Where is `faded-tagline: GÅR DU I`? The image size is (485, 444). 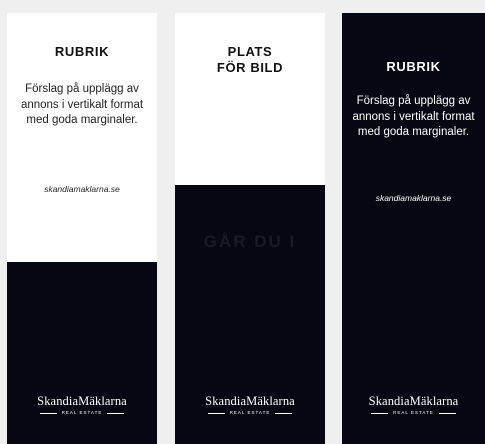
faded-tagline: GÅR DU I is located at coordinates (250, 241).